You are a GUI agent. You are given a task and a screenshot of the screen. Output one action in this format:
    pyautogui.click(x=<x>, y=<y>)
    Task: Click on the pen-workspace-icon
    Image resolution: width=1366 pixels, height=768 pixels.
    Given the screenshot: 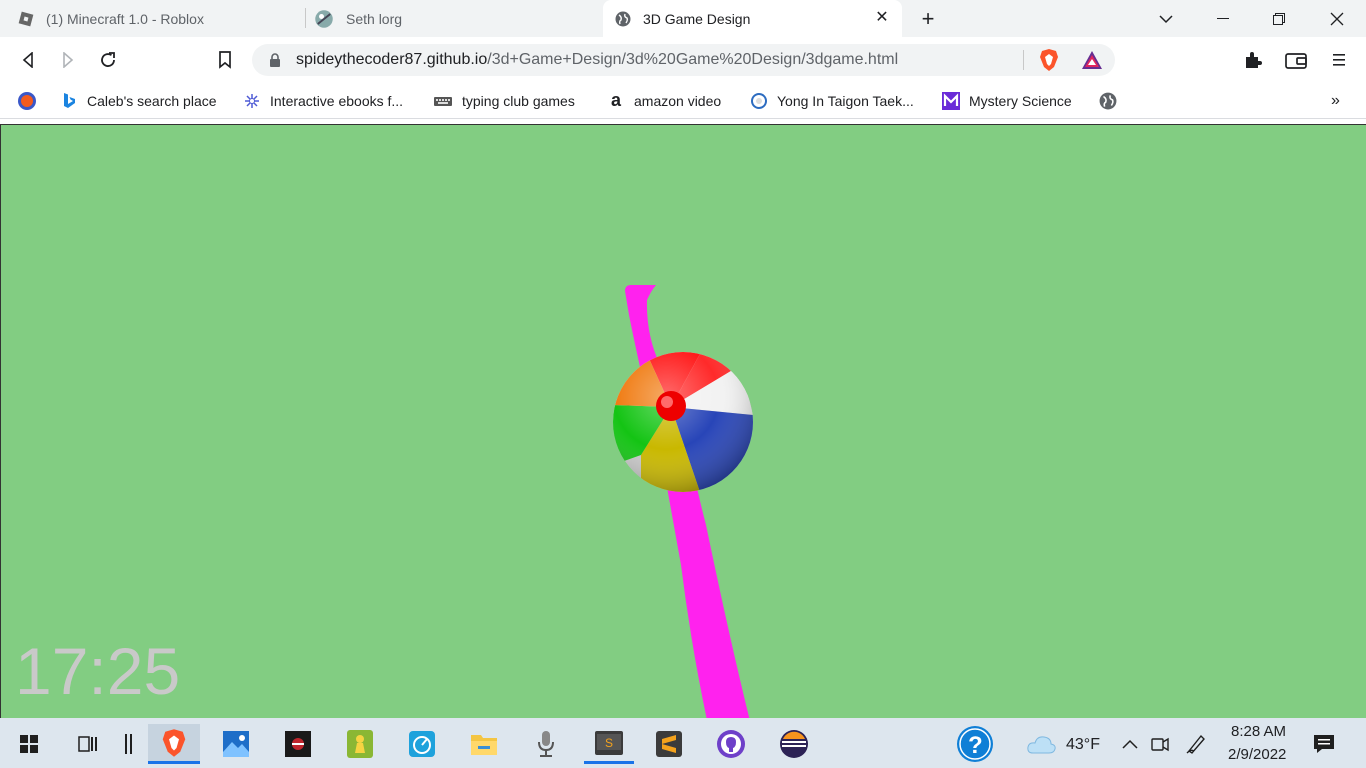 What is the action you would take?
    pyautogui.click(x=1196, y=744)
    